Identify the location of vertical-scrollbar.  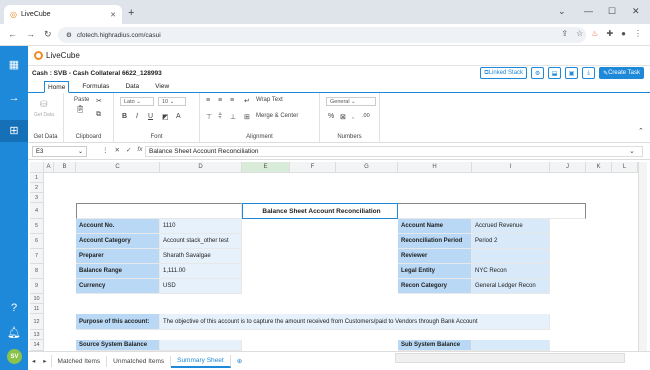
(642, 256).